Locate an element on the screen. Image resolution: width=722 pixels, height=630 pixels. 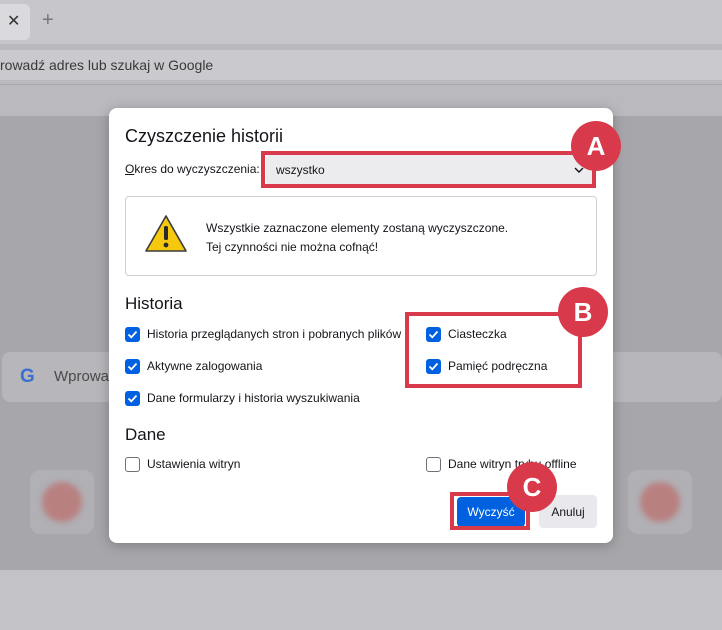
checkbox-site-settings: Ustawienia witryn is located at coordinates (182, 464).